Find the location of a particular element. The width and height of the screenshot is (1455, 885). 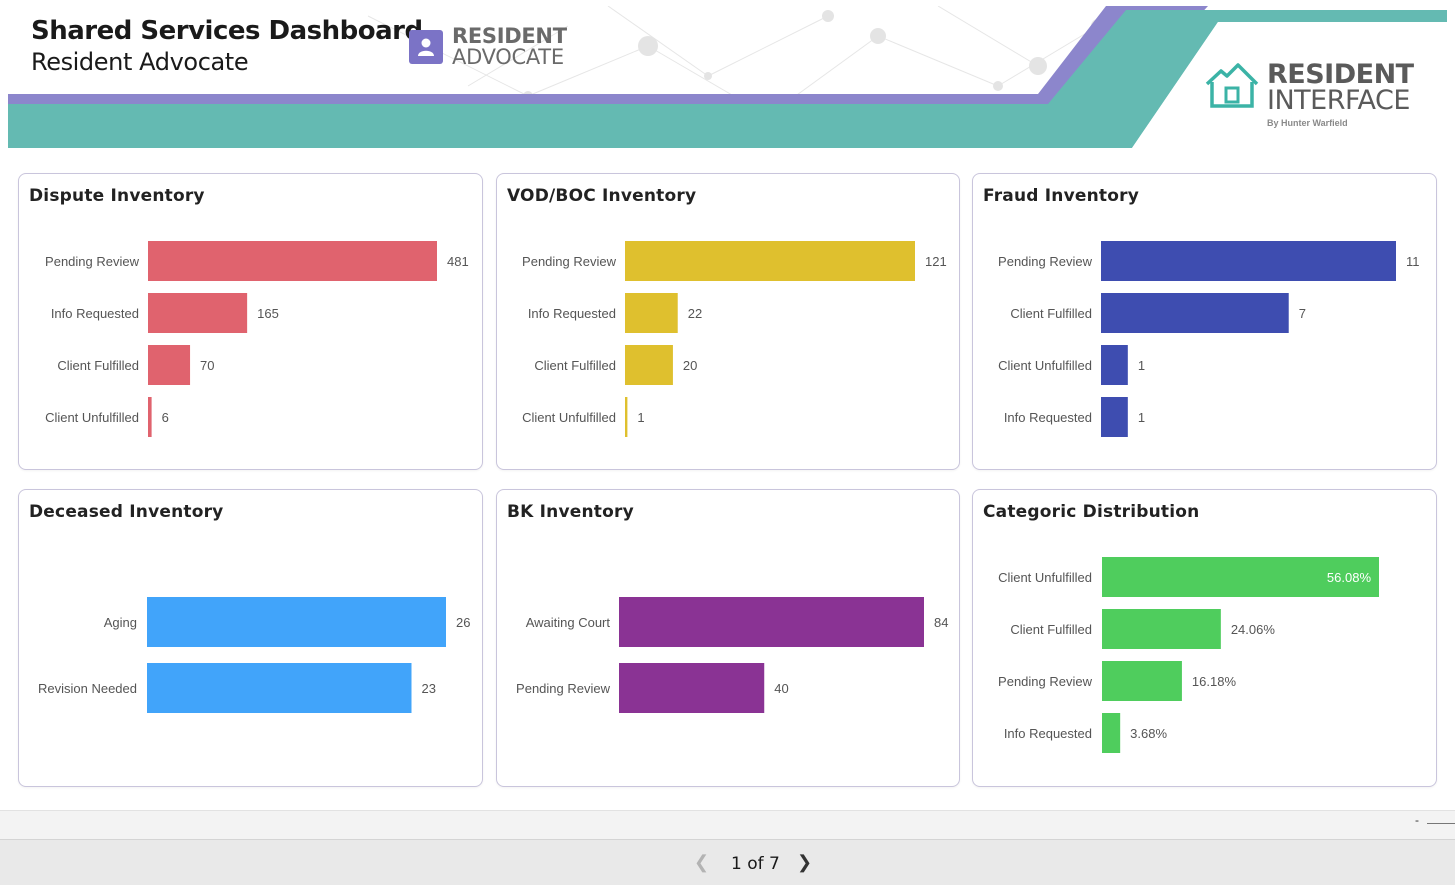

resident-advocate-logo: RESIDENT ADVOCATE is located at coordinates (488, 47).